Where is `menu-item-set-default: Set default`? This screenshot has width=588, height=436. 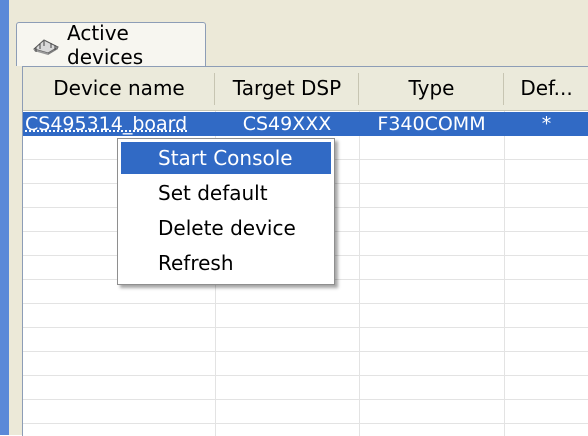
menu-item-set-default: Set default is located at coordinates (226, 193).